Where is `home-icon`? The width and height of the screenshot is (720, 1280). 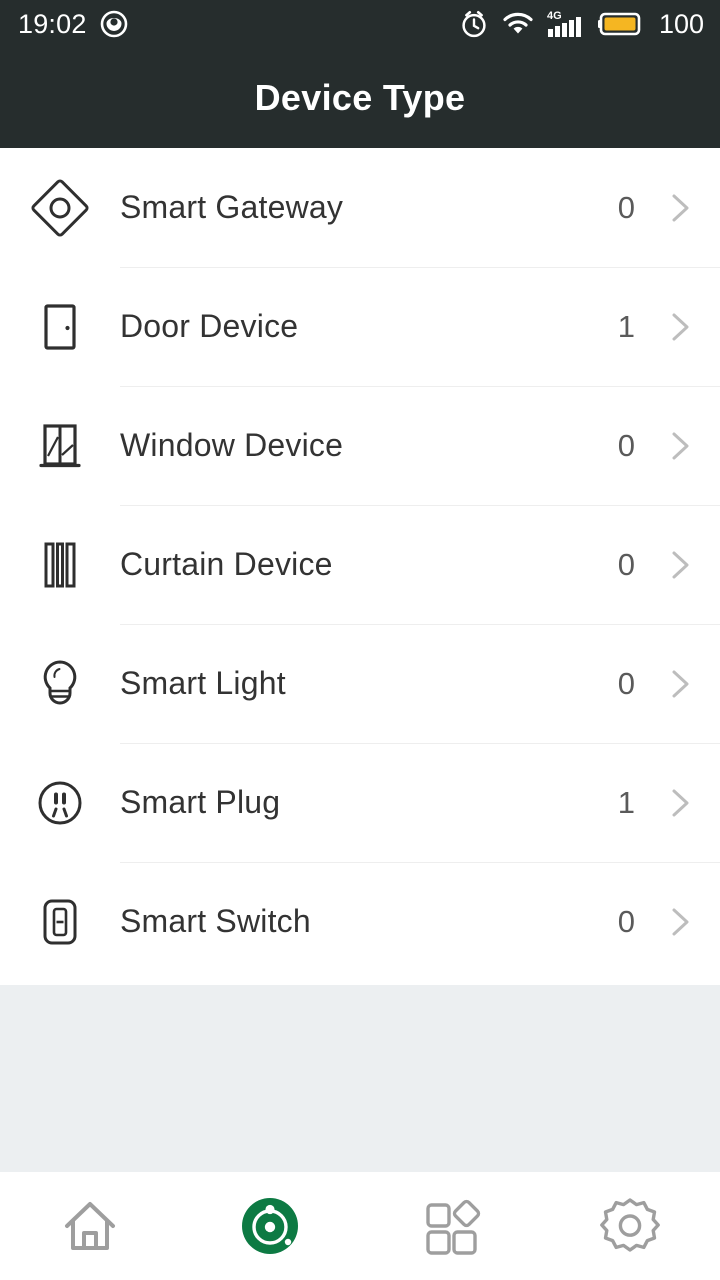
home-icon is located at coordinates (90, 1226).